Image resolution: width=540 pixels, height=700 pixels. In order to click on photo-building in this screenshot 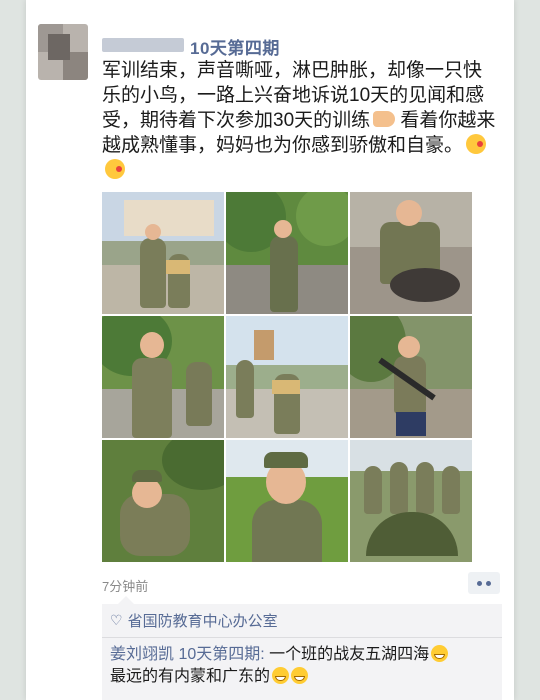, I will do `click(169, 218)`.